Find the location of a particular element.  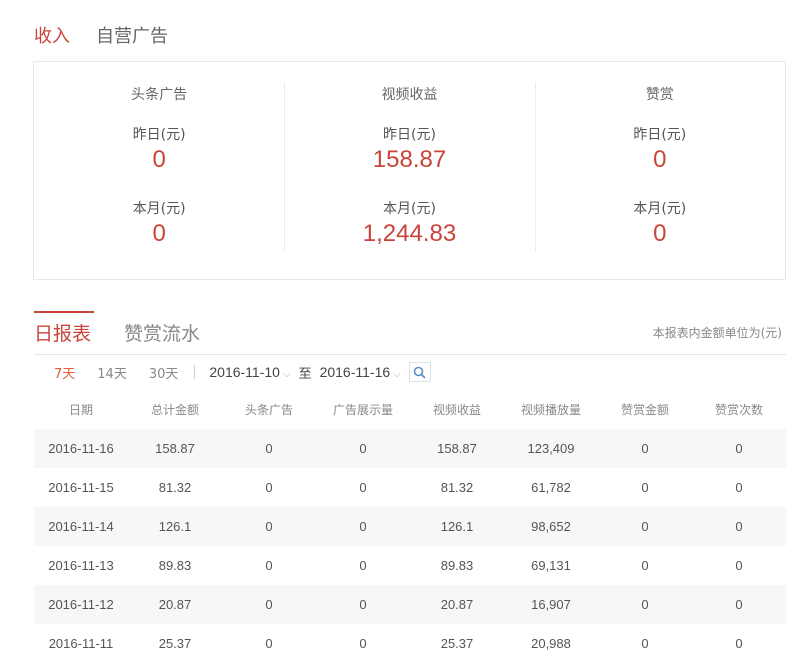

cell-total: 89.83 is located at coordinates (175, 565).